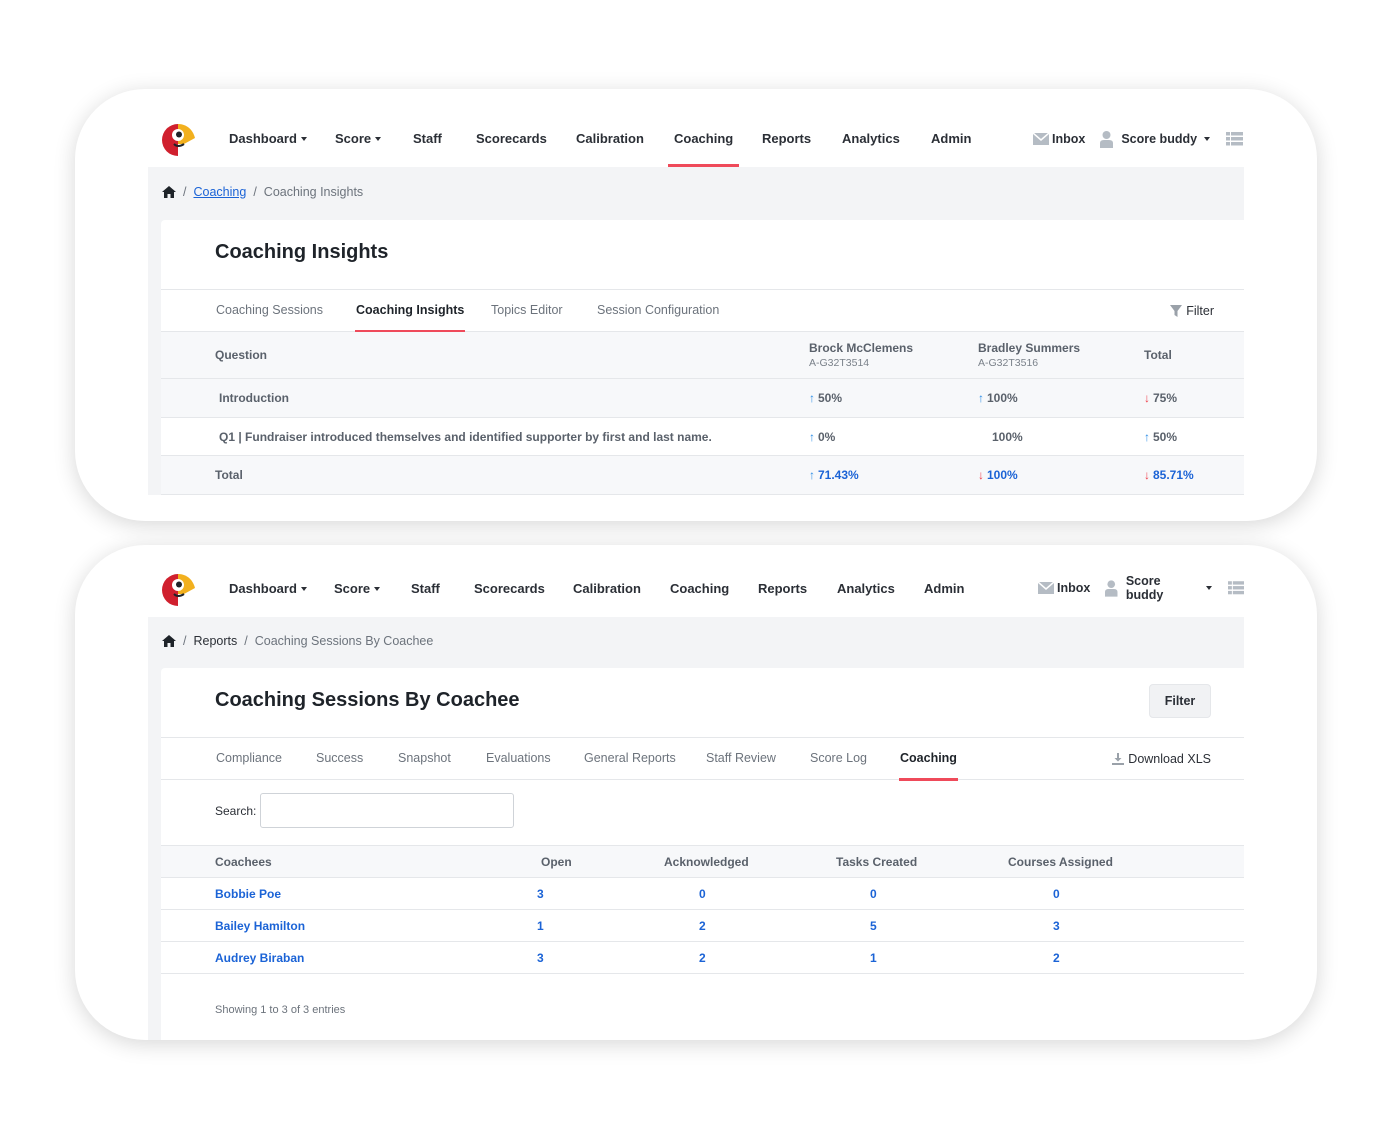 The height and width of the screenshot is (1123, 1399). Describe the element at coordinates (702, 398) in the screenshot. I see `table-row: Introduction ↑ 50% ↑ 100% ↓ 75%` at that location.